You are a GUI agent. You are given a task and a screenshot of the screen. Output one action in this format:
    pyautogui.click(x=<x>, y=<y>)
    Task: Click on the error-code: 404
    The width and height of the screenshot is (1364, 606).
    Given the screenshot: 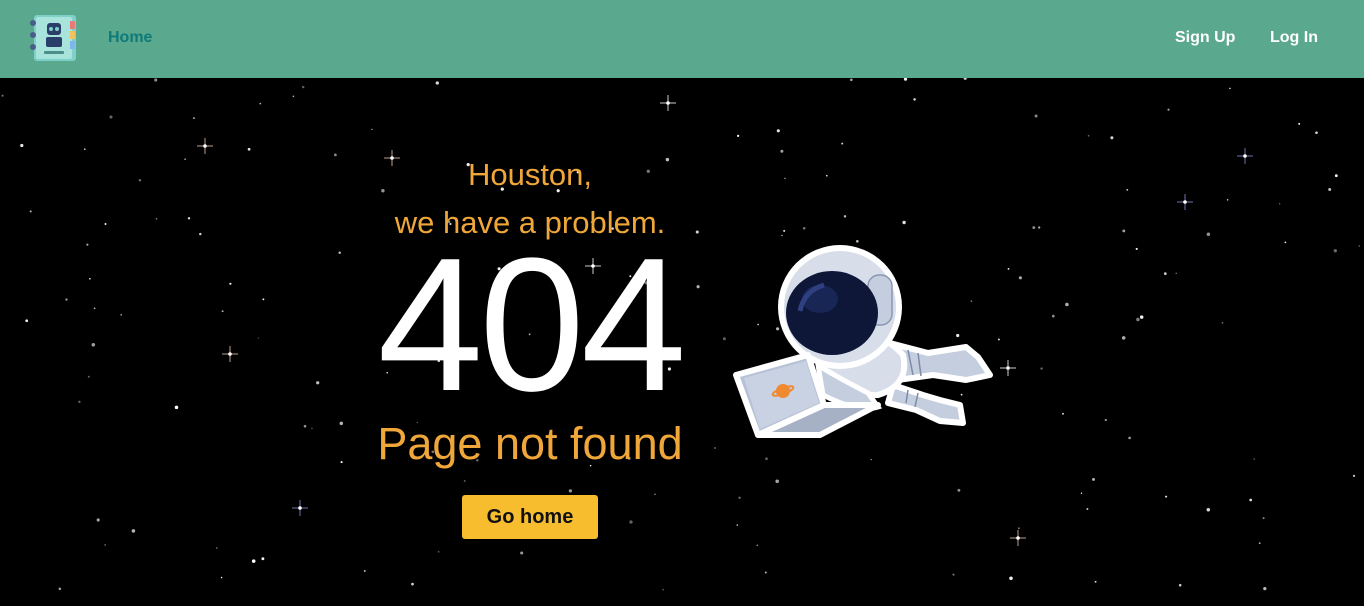 What is the action you would take?
    pyautogui.click(x=531, y=325)
    